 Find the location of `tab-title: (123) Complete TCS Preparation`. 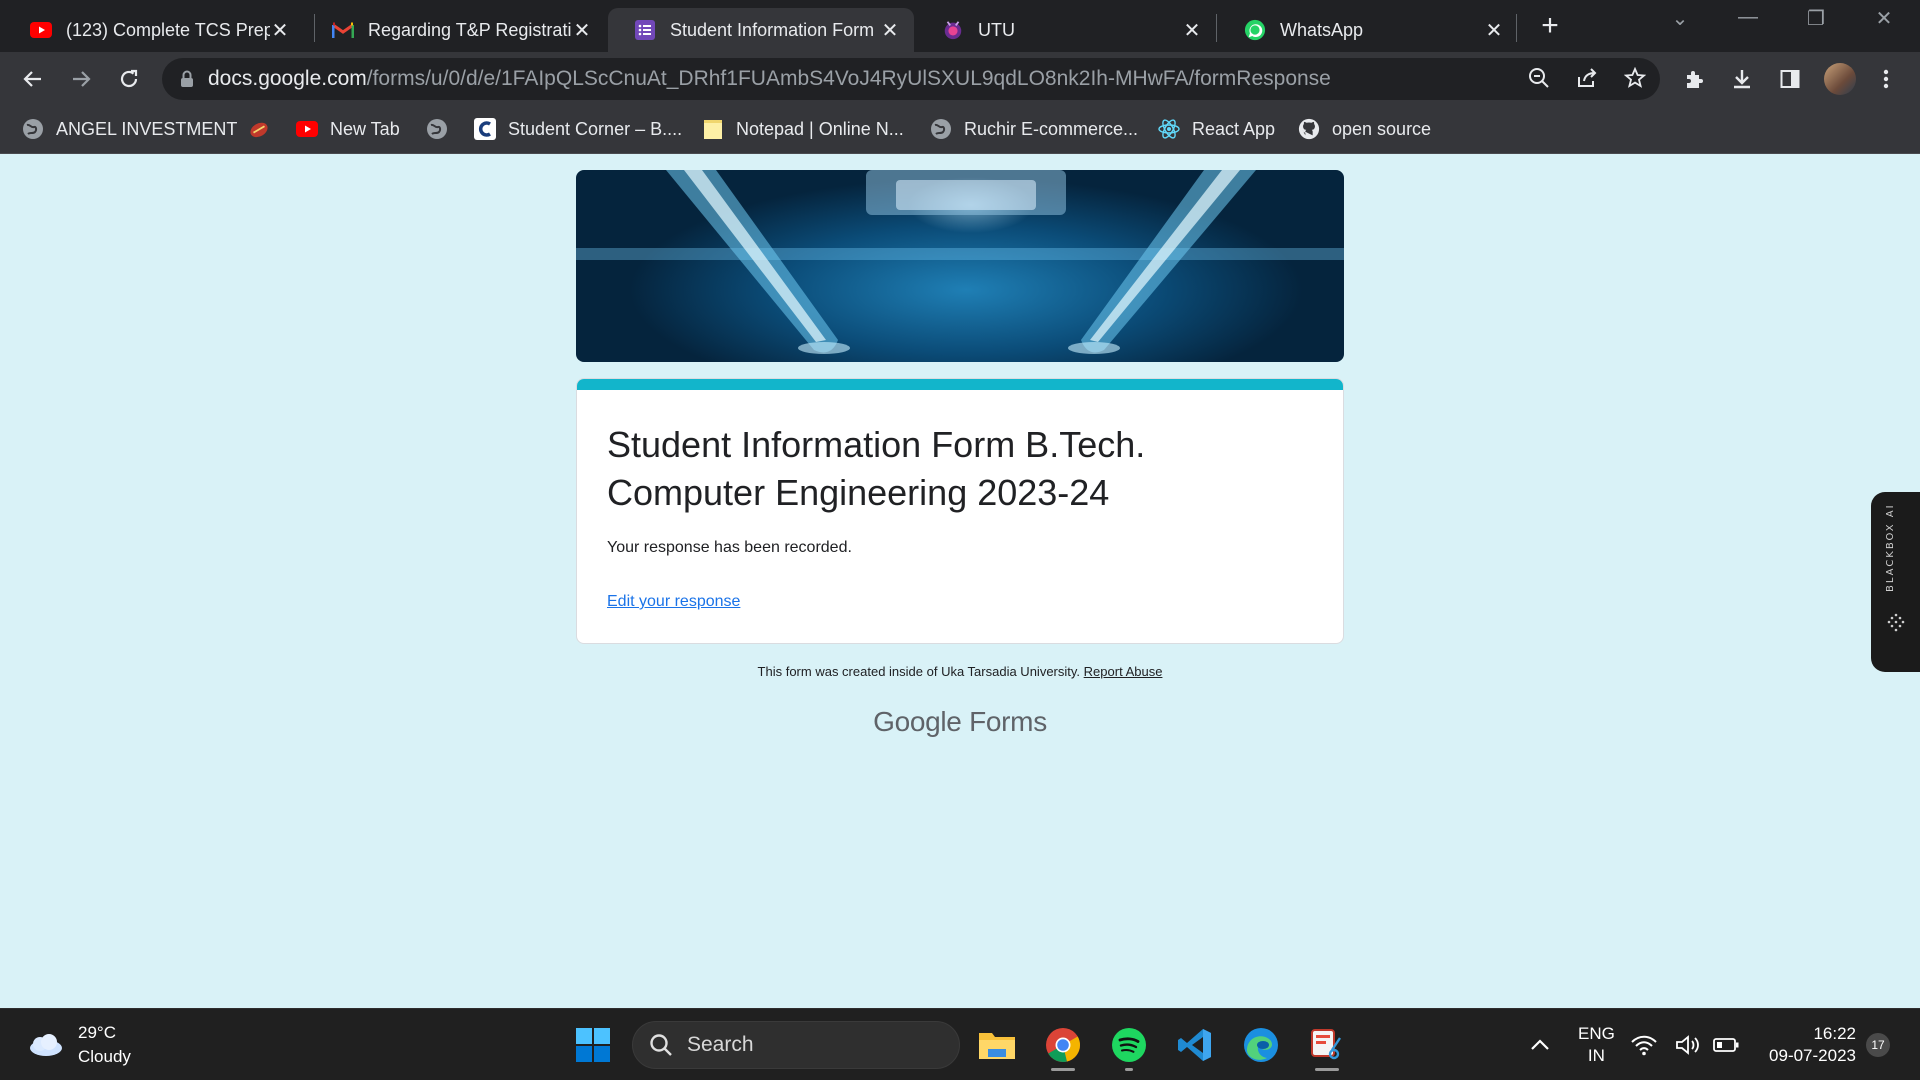

tab-title: (123) Complete TCS Preparation is located at coordinates (168, 29).